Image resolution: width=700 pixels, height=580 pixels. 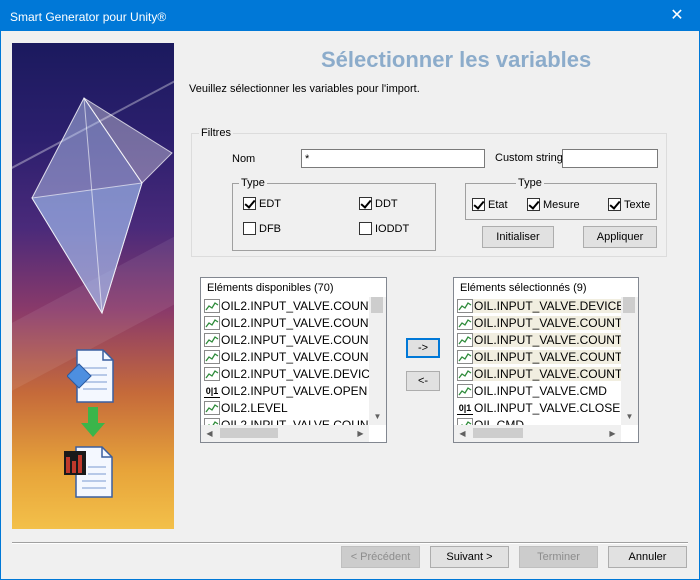 What do you see at coordinates (456, 59) in the screenshot?
I see `page-title: Sélectionner les variables` at bounding box center [456, 59].